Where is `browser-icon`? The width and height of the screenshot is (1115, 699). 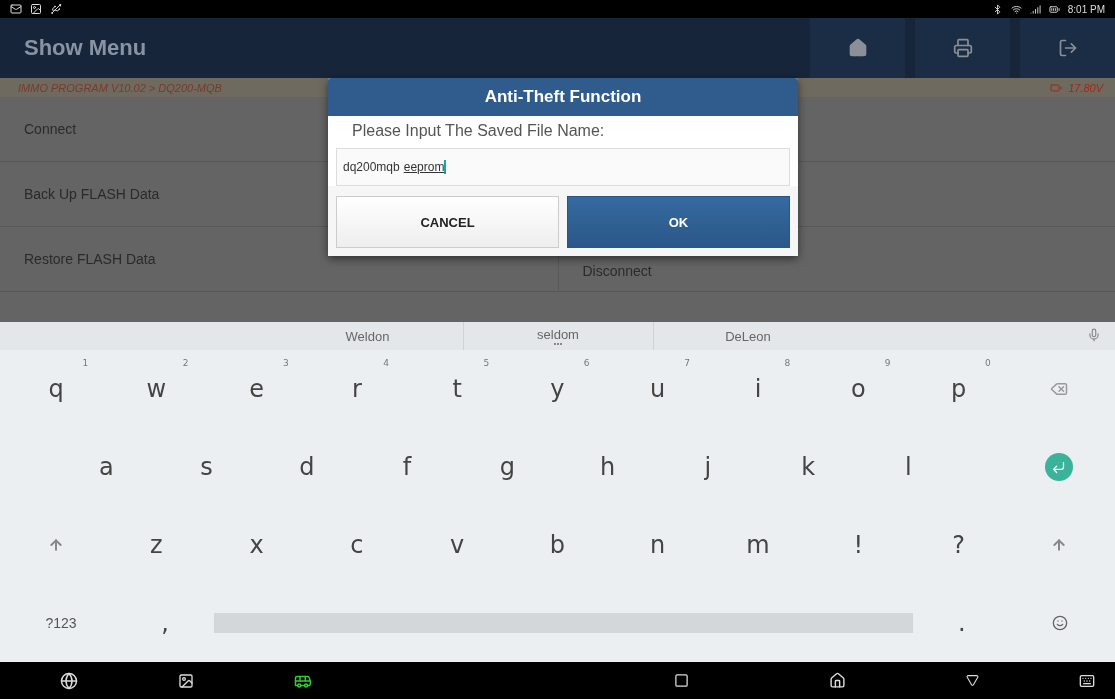 browser-icon is located at coordinates (69, 680).